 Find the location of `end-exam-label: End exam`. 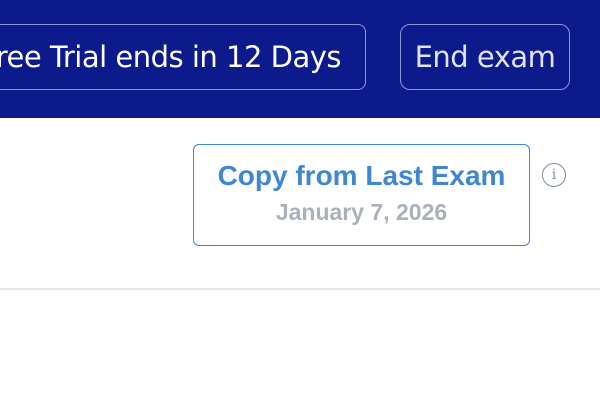

end-exam-label: End exam is located at coordinates (485, 57).